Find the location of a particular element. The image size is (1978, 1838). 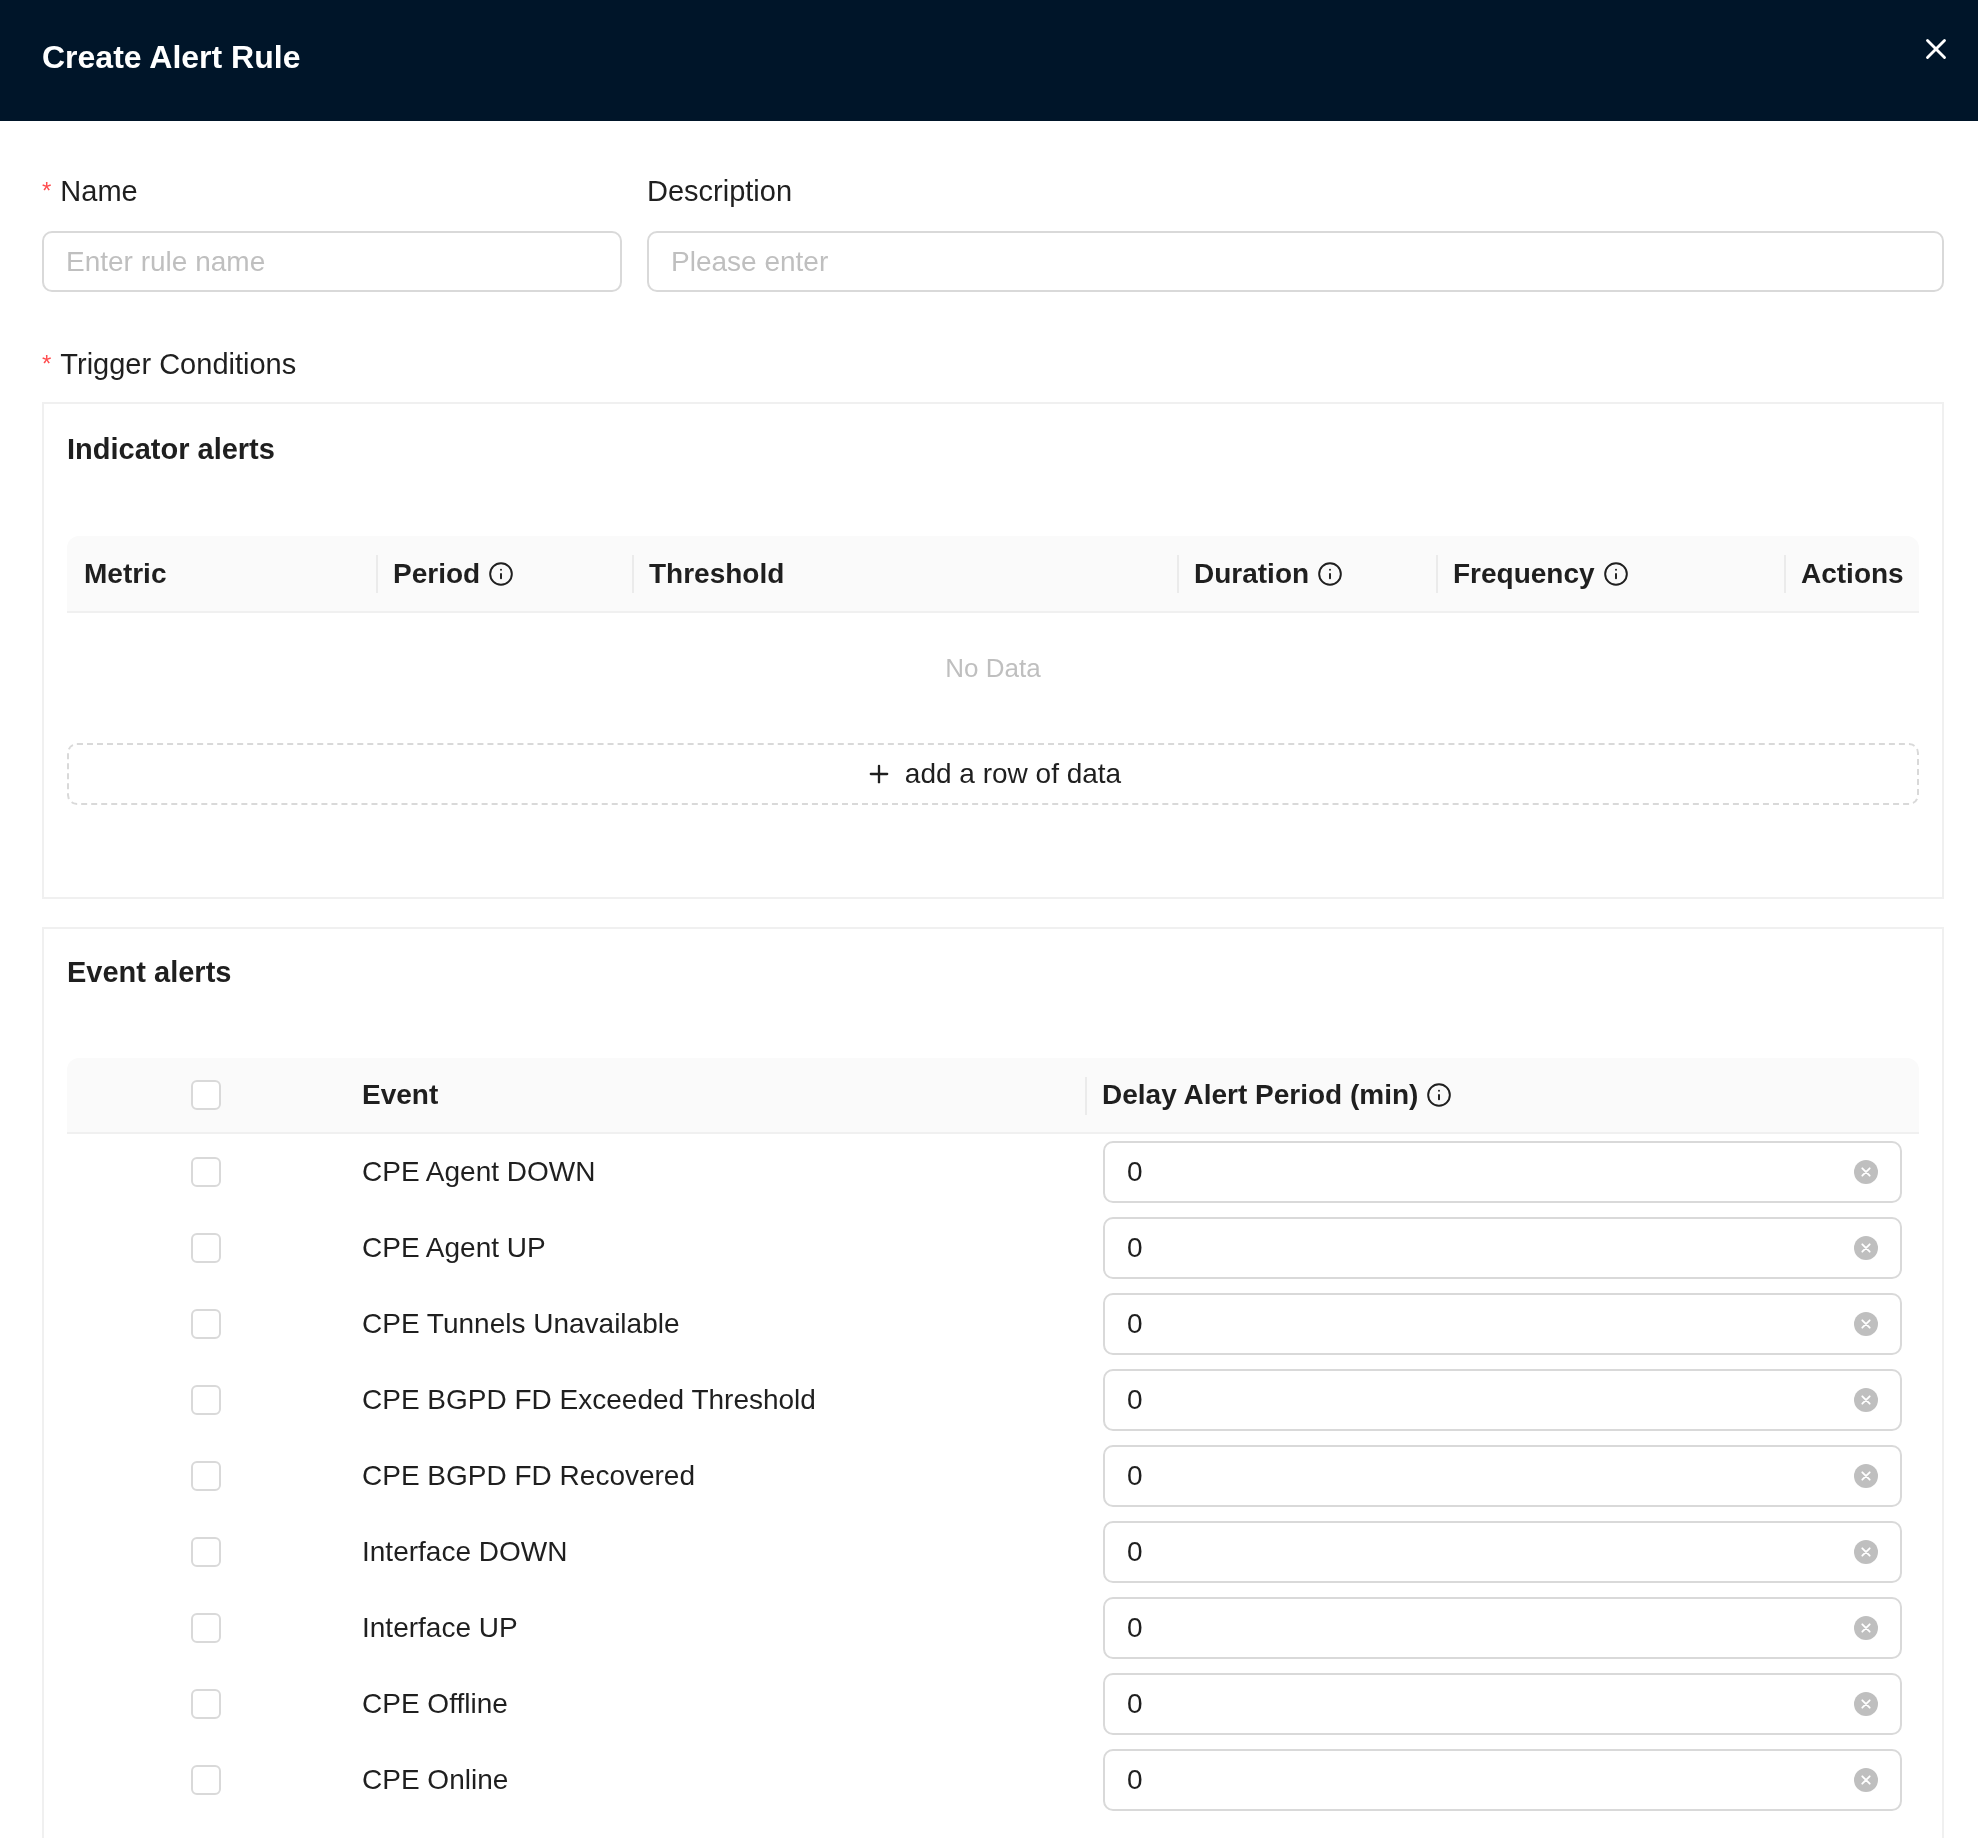

column-header: Threshold is located at coordinates (717, 573).